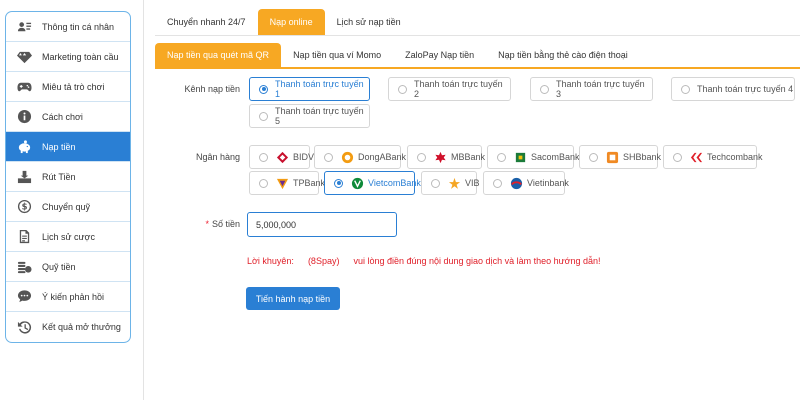  I want to click on bank-option-techcombank: Techcombank, so click(713, 157).